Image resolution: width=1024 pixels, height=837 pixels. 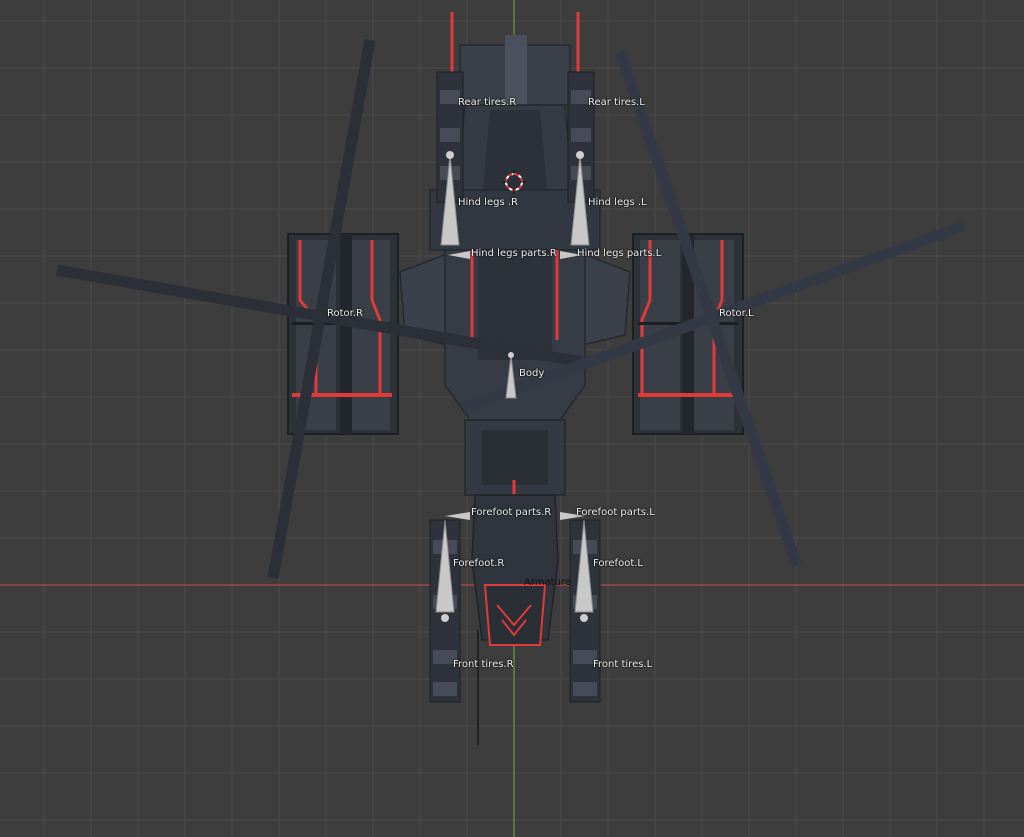 What do you see at coordinates (514, 253) in the screenshot?
I see `label-hind-legs-parts-r: Hind legs parts.R` at bounding box center [514, 253].